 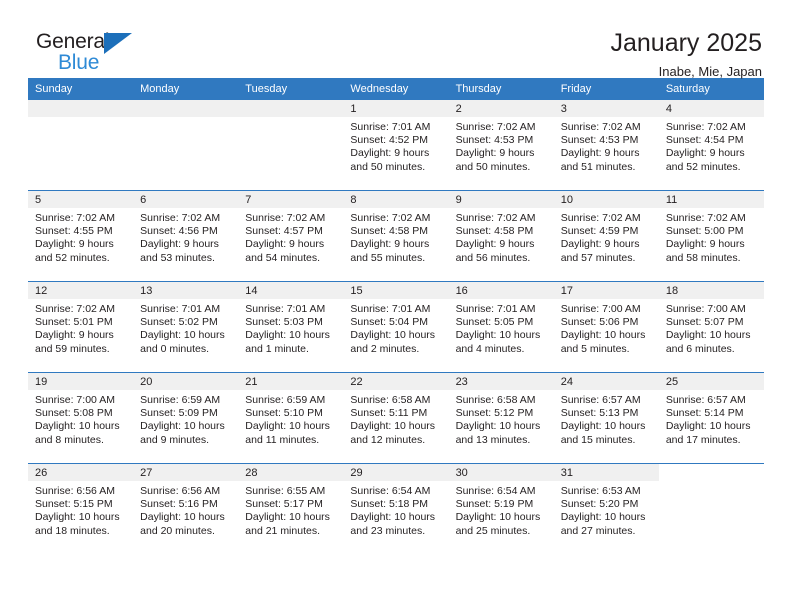 I want to click on sunset-time: Sunset: 4:58 PM, so click(x=389, y=231).